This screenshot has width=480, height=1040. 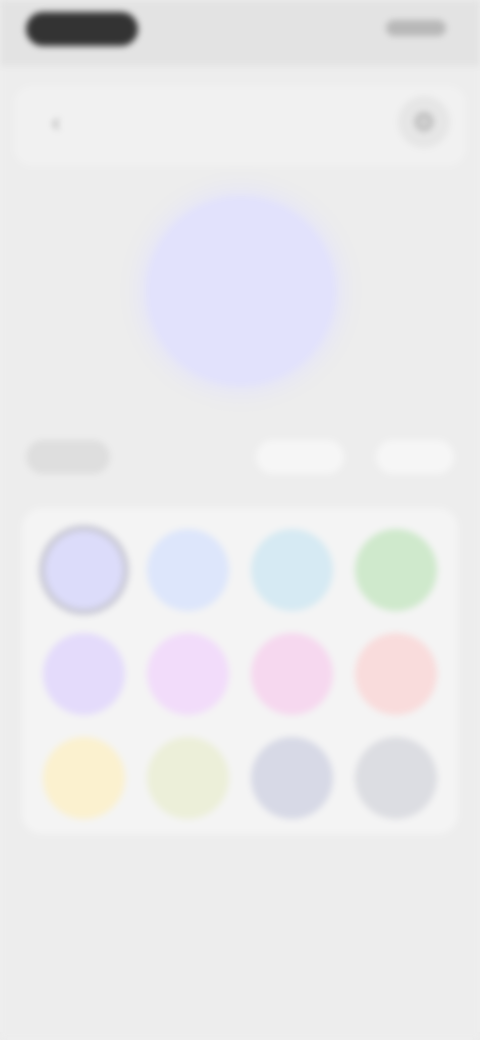 What do you see at coordinates (240, 126) in the screenshot?
I see `header: ‹ ⚙` at bounding box center [240, 126].